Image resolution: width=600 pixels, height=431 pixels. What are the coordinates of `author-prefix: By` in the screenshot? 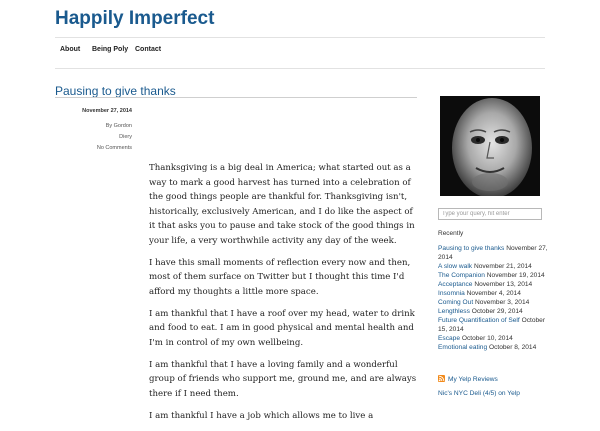 It's located at (109, 126).